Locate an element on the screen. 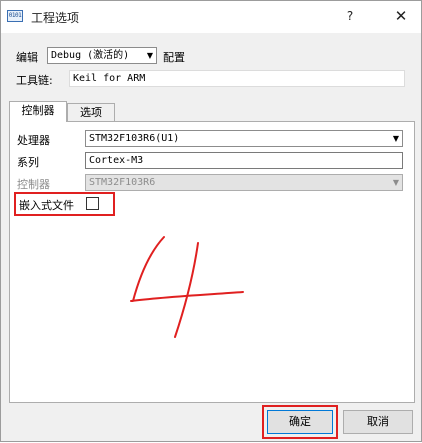 This screenshot has width=422, height=443. series-field: Cortex-M3 is located at coordinates (244, 160).